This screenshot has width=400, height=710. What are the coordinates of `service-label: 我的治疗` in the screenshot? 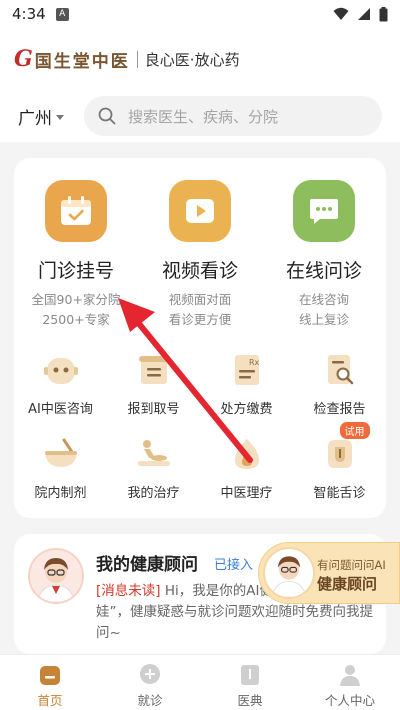 It's located at (153, 493).